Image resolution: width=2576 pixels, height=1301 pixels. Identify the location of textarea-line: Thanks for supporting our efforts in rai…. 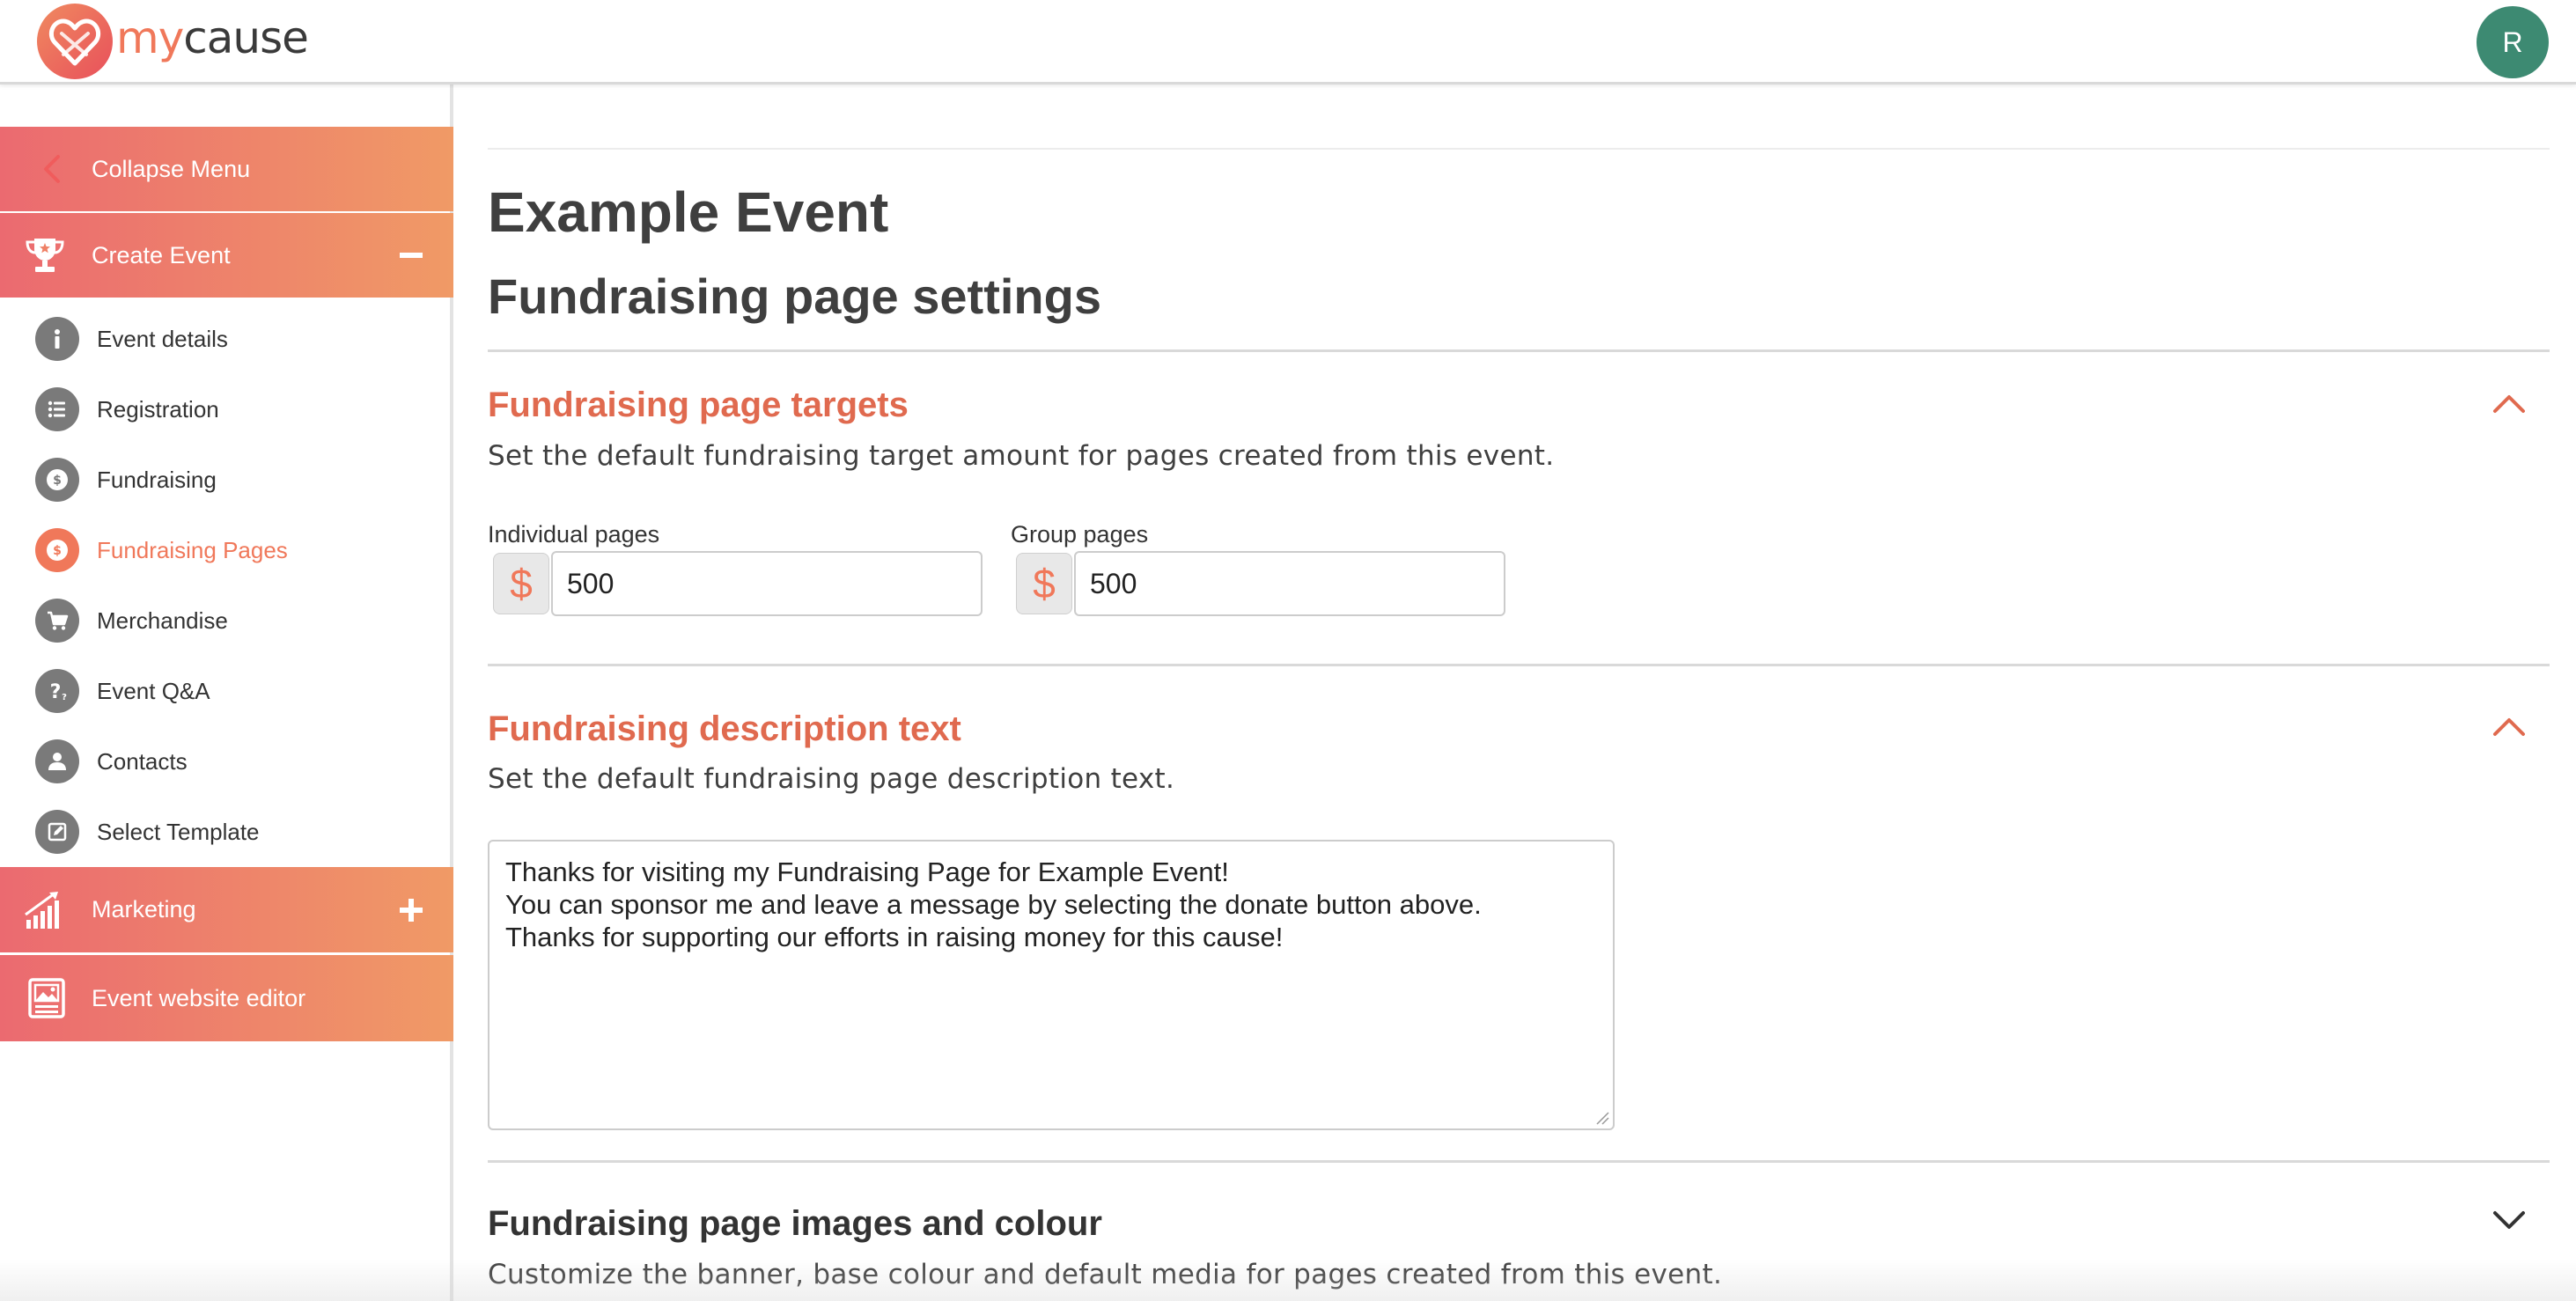
(895, 937).